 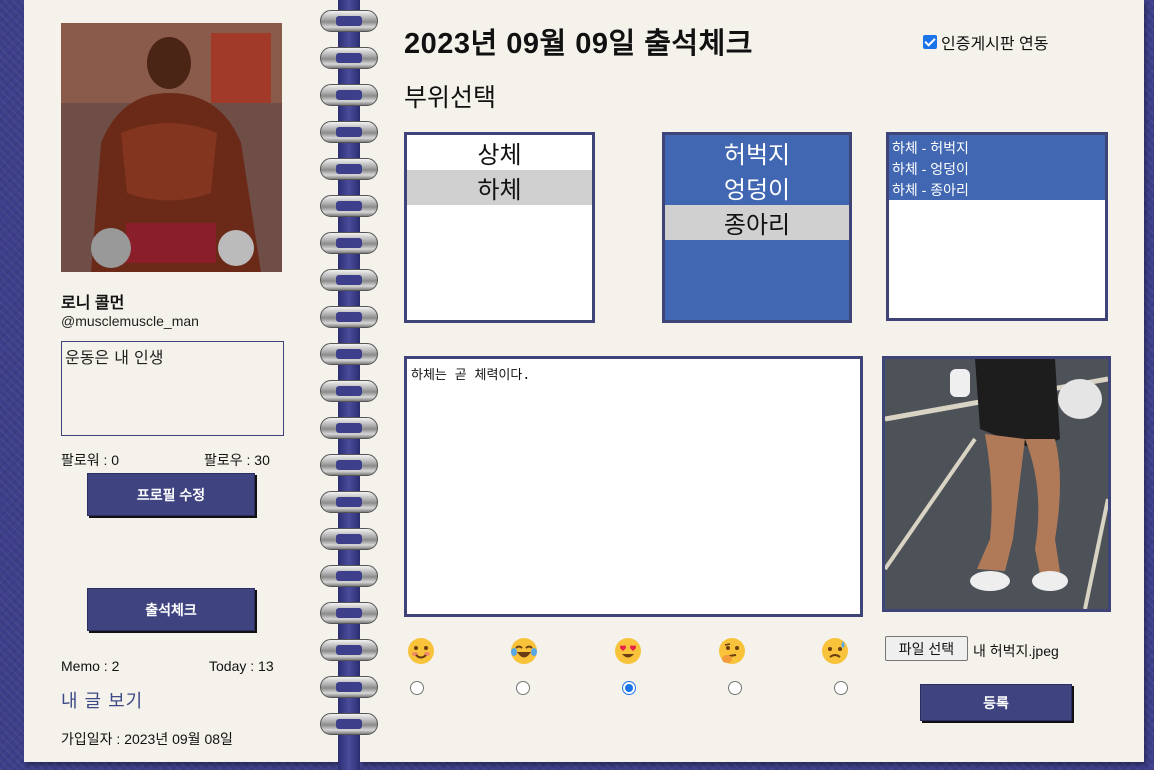 I want to click on submit-button: 등록, so click(x=996, y=702).